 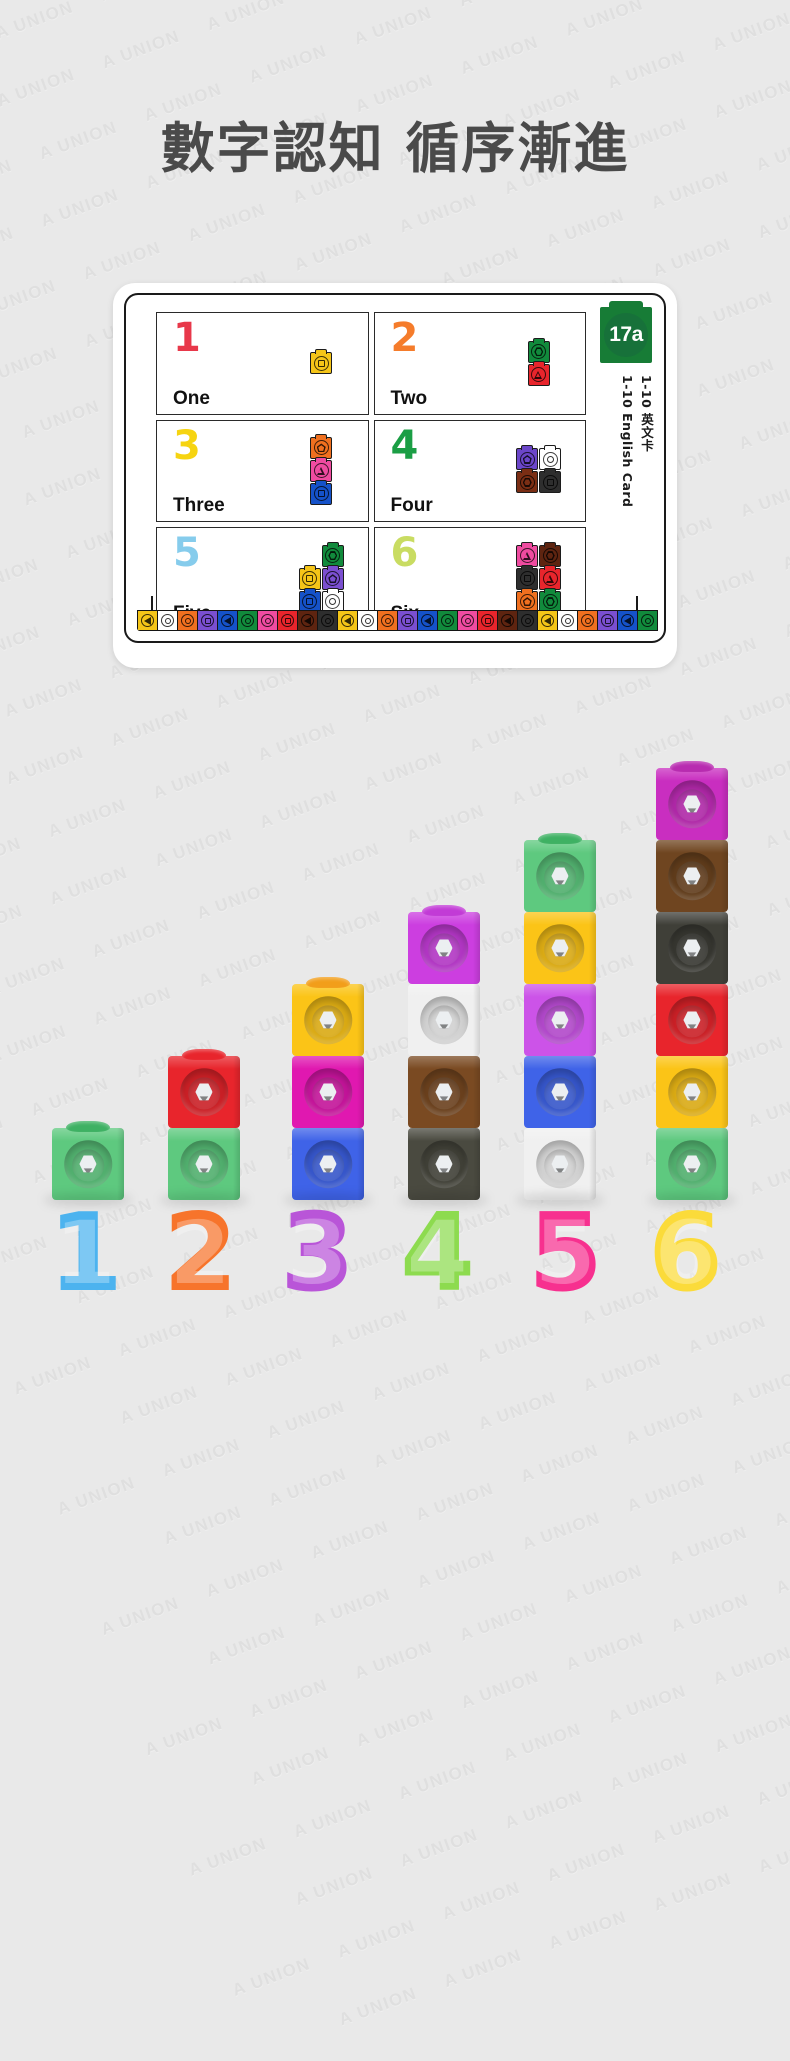 What do you see at coordinates (627, 441) in the screenshot?
I see `sidebar-text-en: 1-10 English Card` at bounding box center [627, 441].